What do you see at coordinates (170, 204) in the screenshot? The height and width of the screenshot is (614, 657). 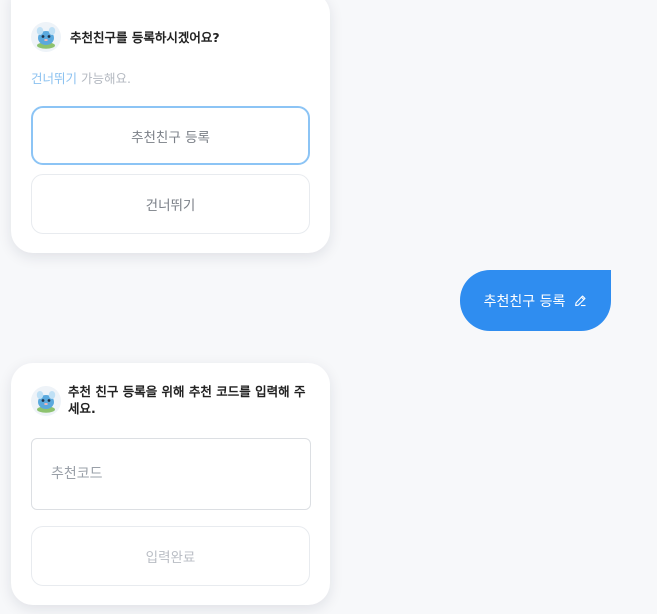 I see `skip-button: 건너뛰기` at bounding box center [170, 204].